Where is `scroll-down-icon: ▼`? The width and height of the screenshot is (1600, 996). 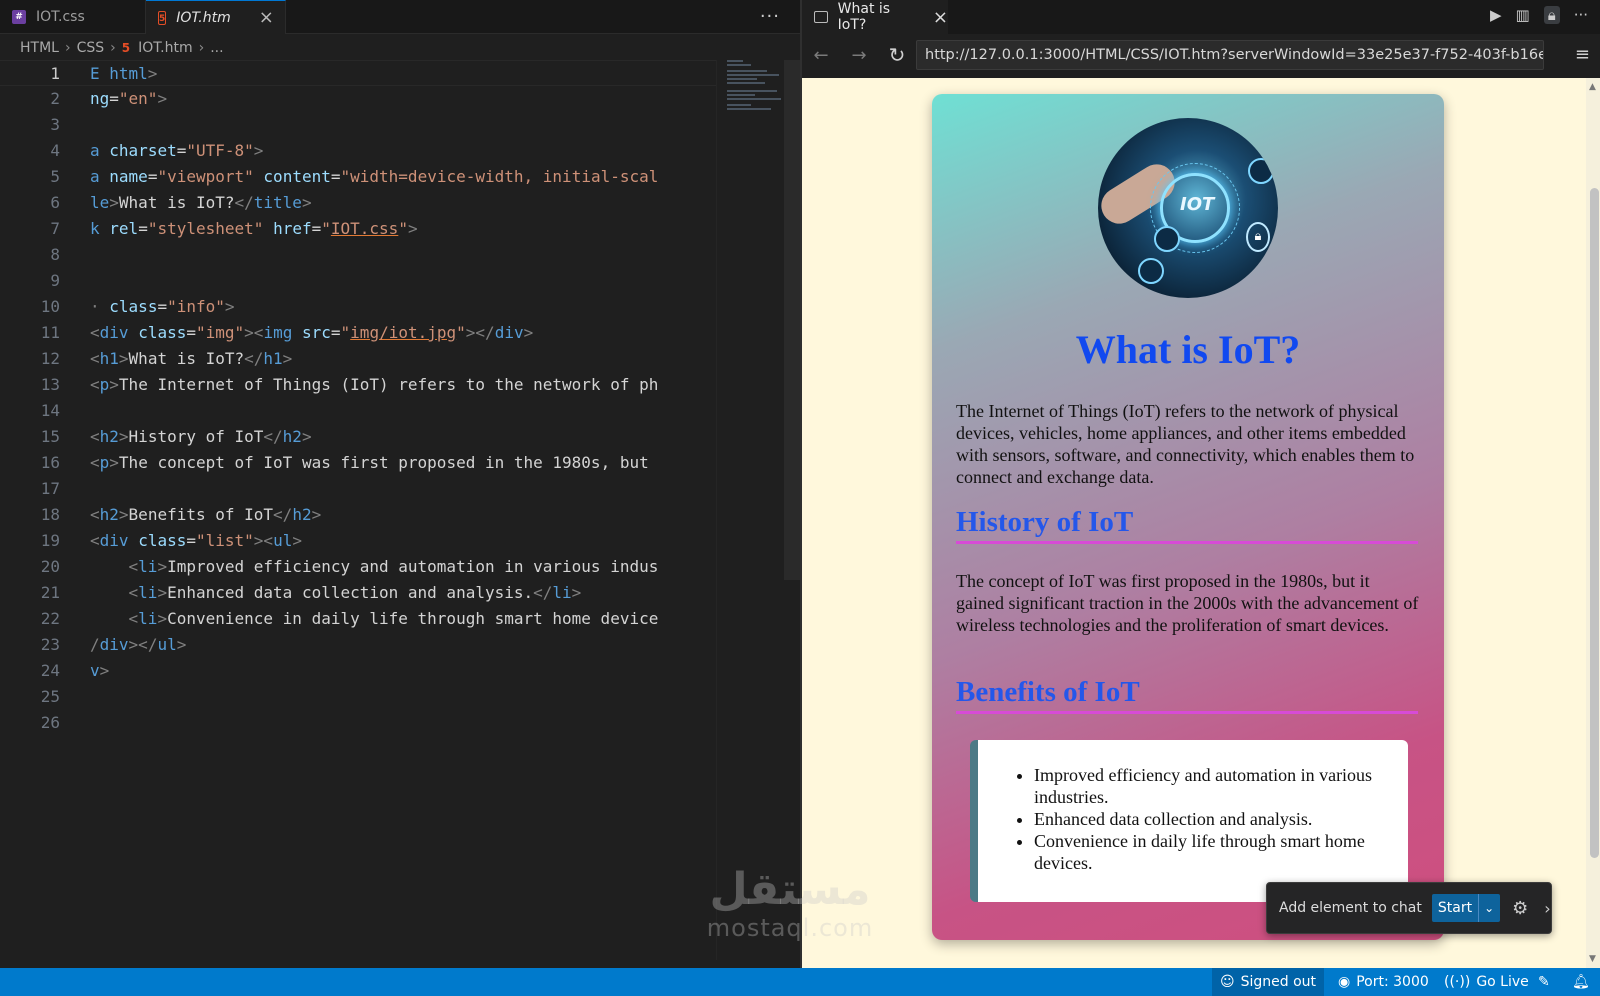 scroll-down-icon: ▼ is located at coordinates (1592, 959).